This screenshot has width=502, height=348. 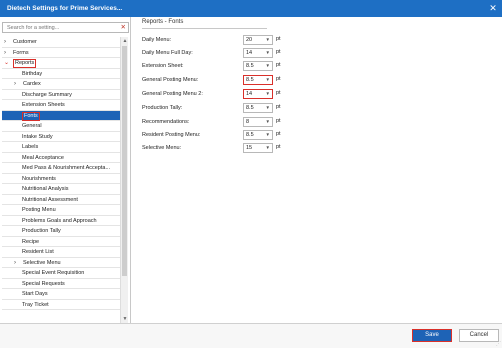 I want to click on dialog-footer: Save Cancel ⋰, so click(x=251, y=335).